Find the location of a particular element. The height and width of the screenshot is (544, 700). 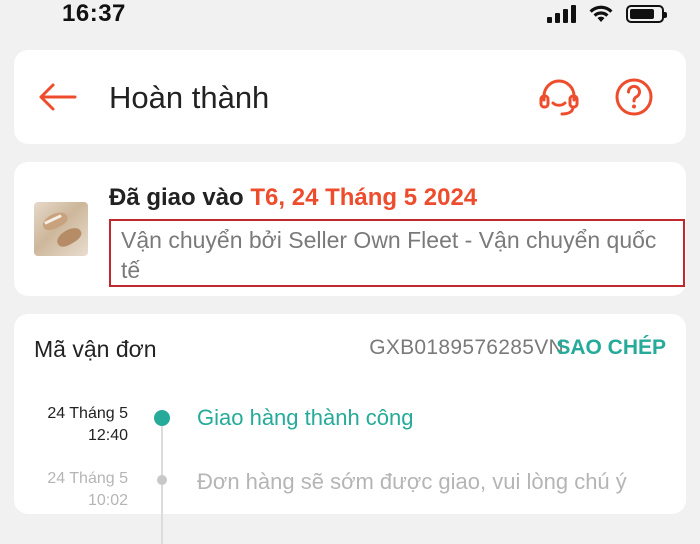

status-time: 16:37 is located at coordinates (94, 13).